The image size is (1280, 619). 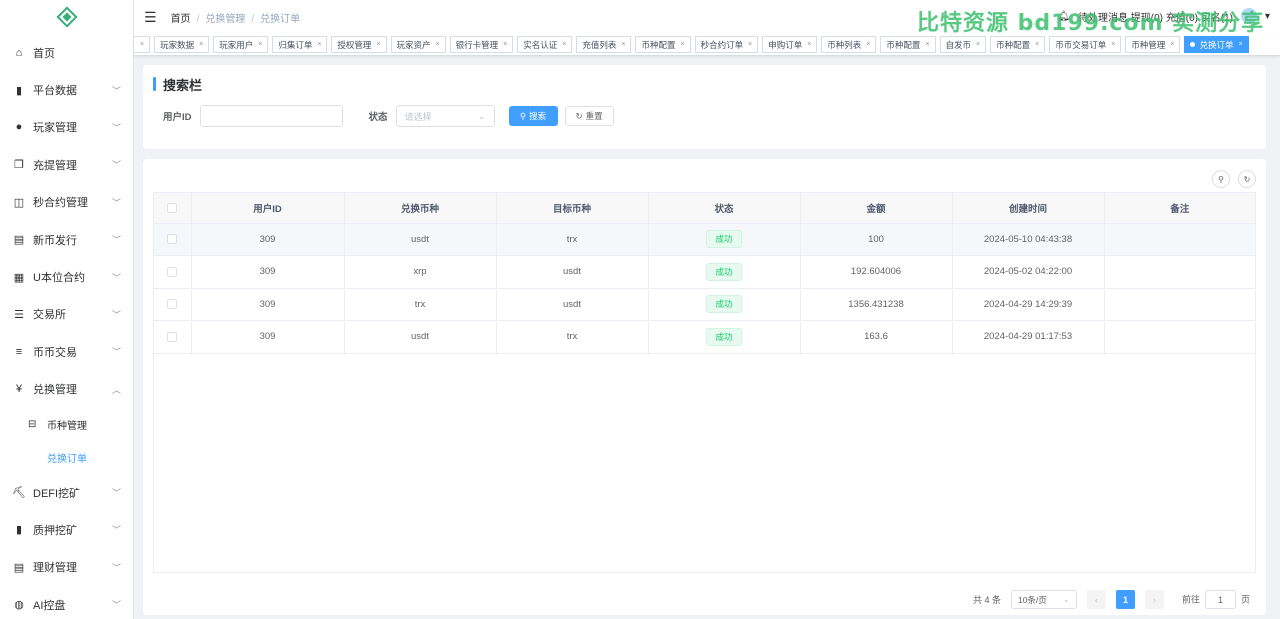 I want to click on tag-view-item: 币币交易订单 ×, so click(x=1085, y=44).